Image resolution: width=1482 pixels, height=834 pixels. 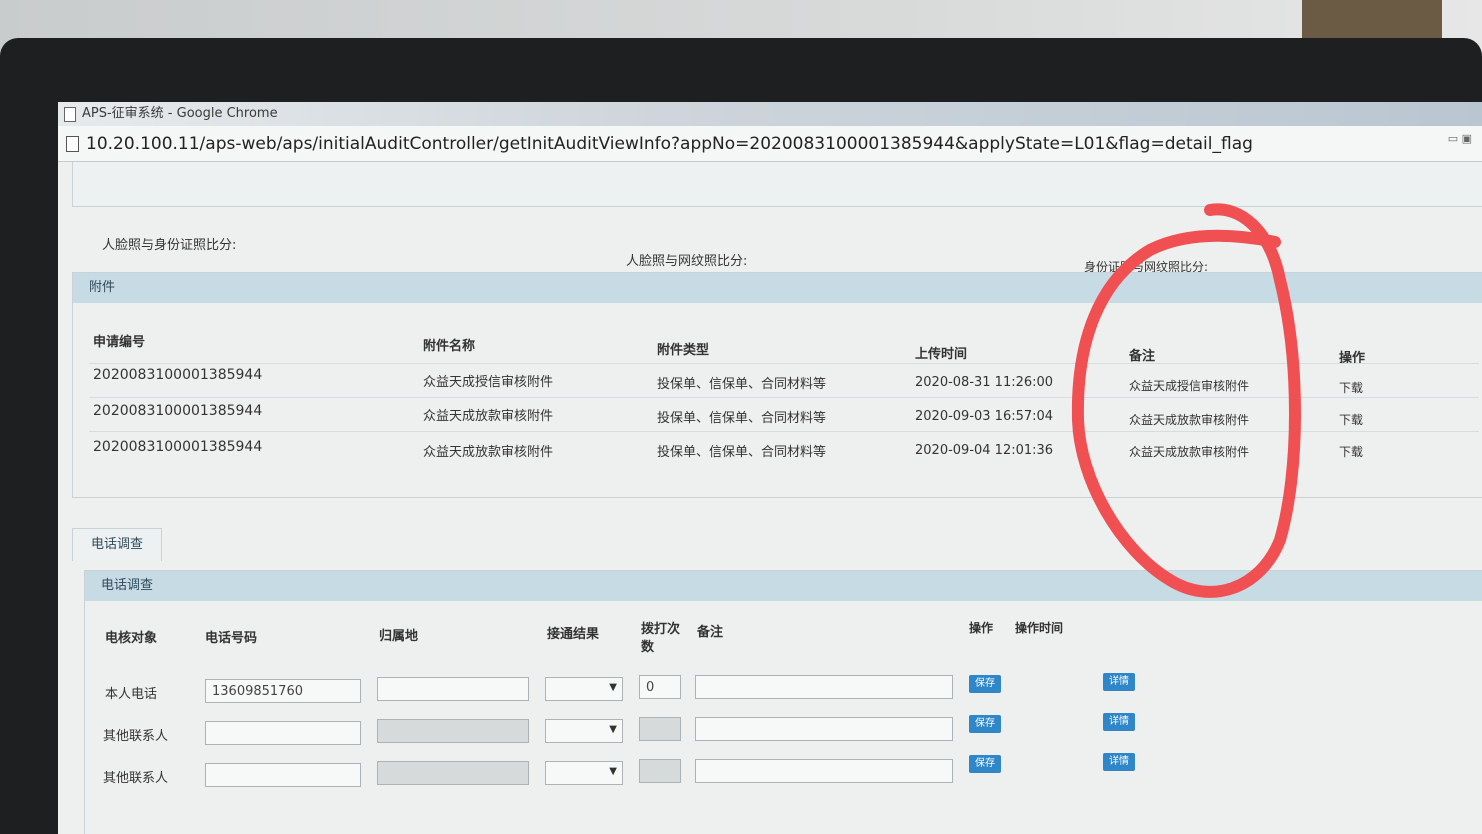 I want to click on header-result: 接通结果, so click(x=573, y=634).